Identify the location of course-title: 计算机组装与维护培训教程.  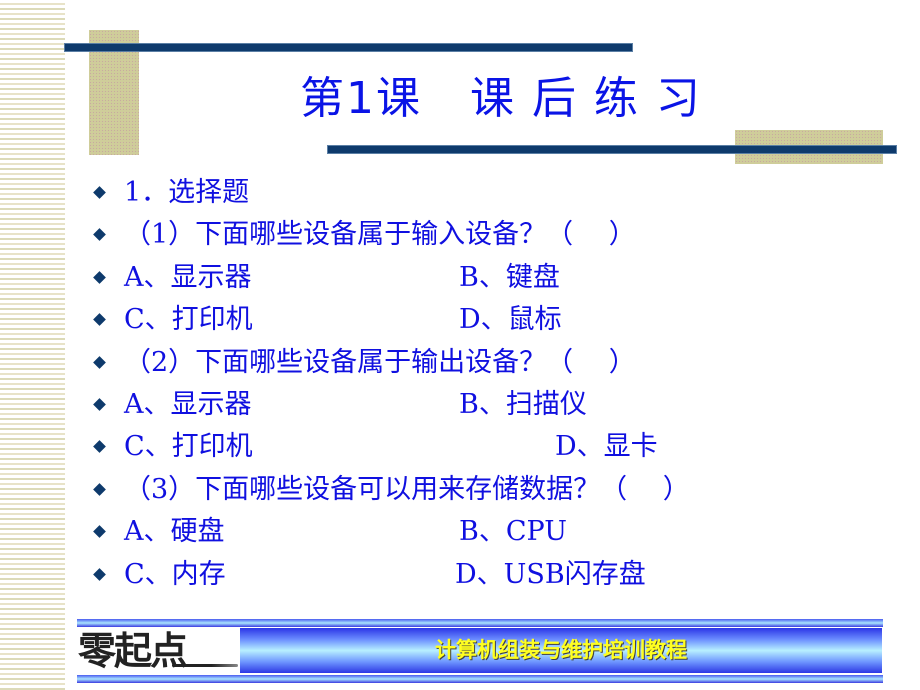
(561, 650).